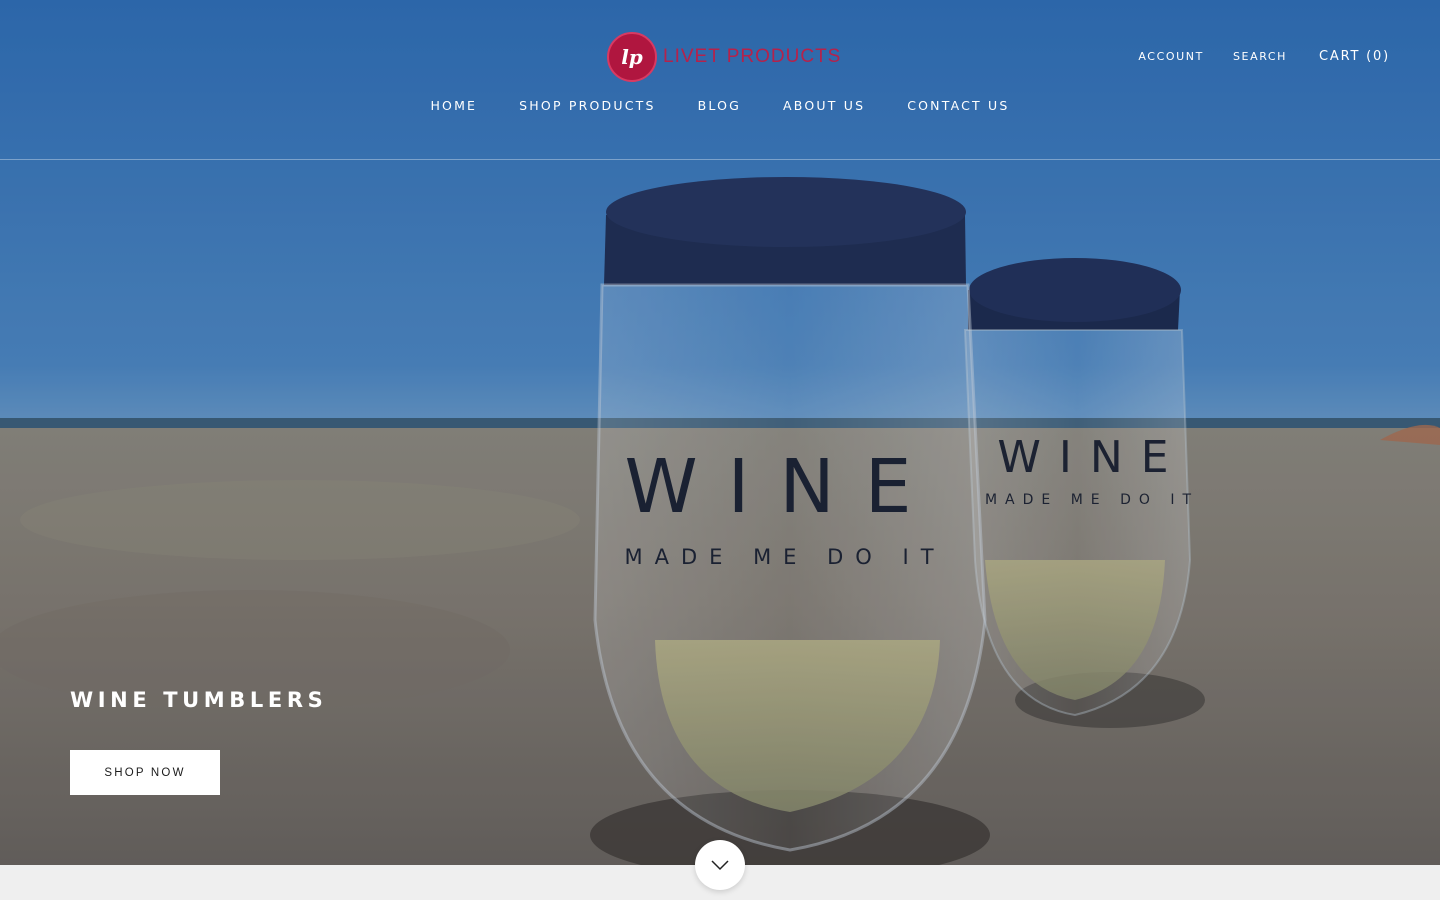  I want to click on shop-now-button: SHOP NOW, so click(145, 772).